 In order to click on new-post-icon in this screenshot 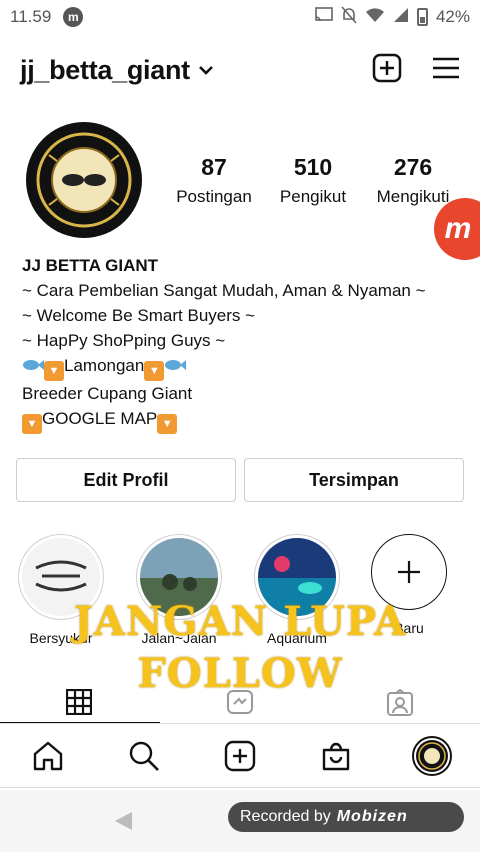, I will do `click(387, 70)`.